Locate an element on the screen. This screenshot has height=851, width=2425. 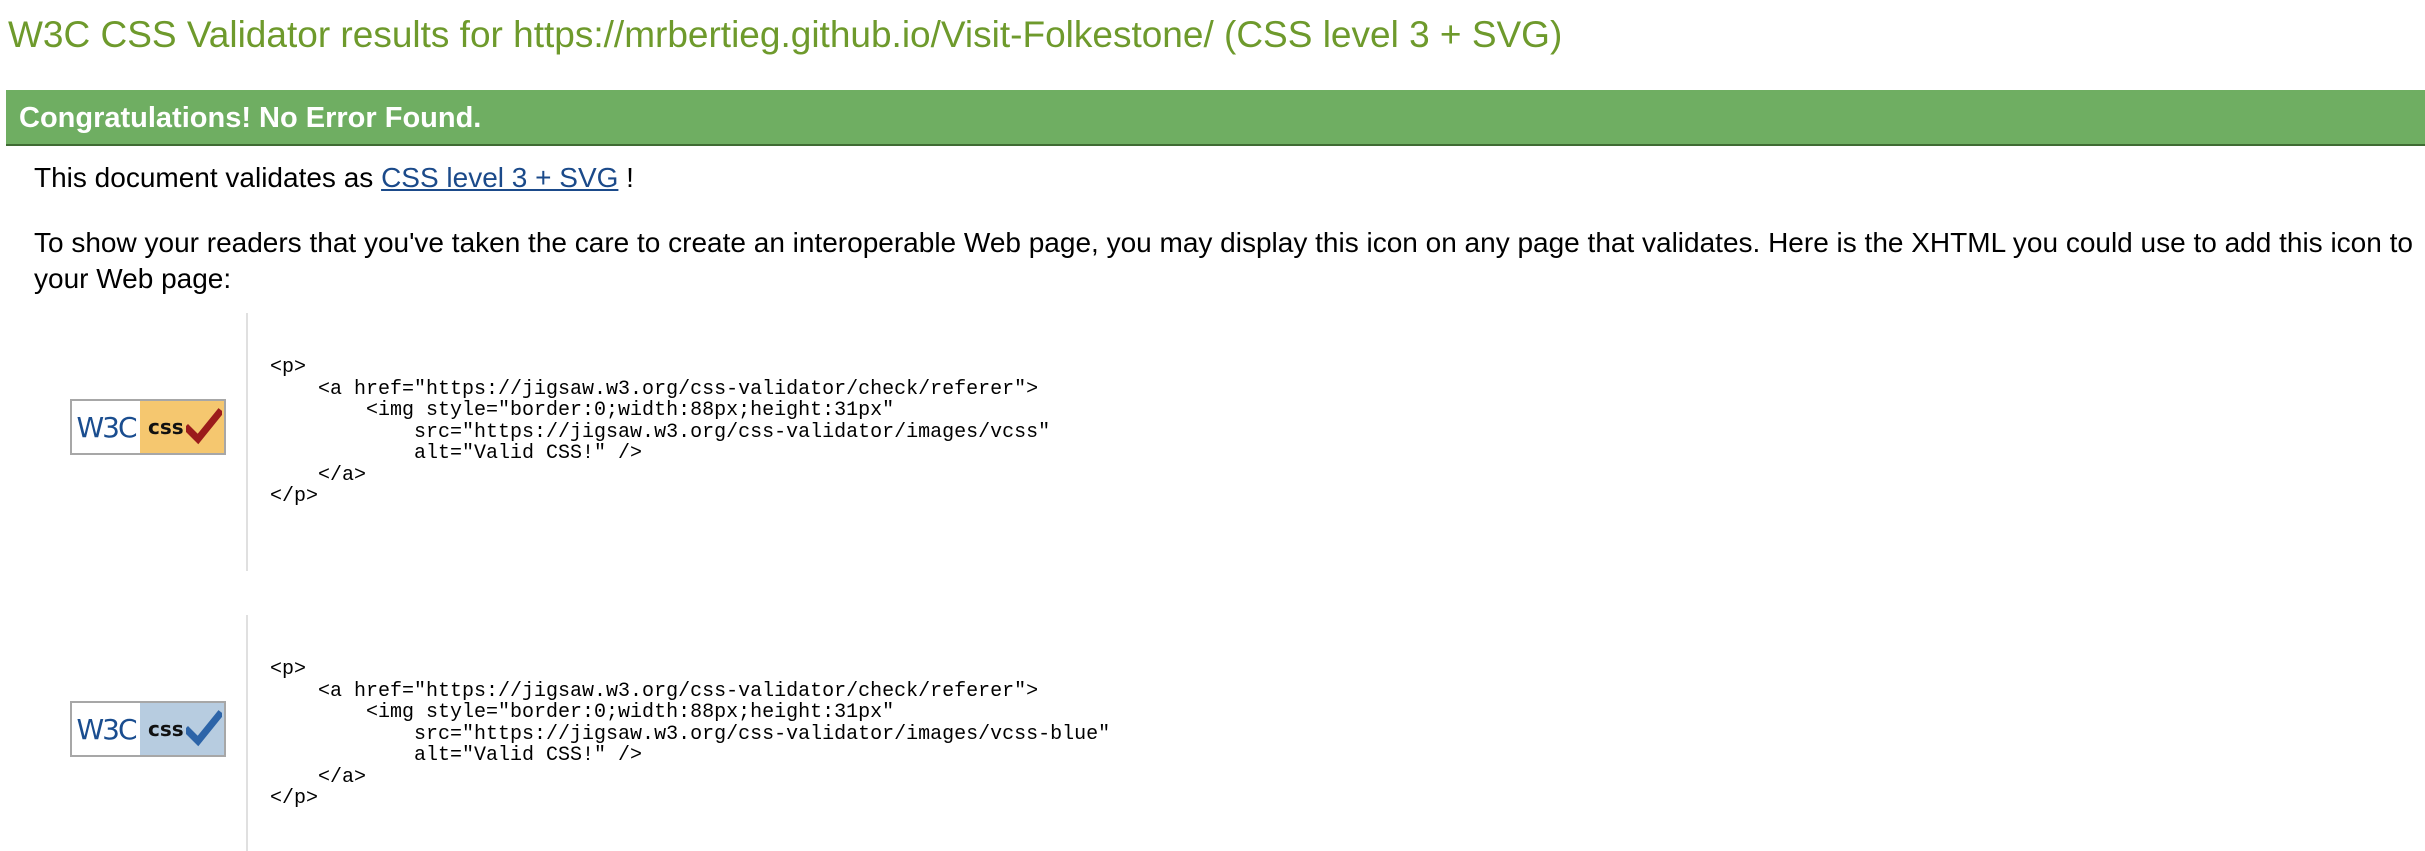
css-level-link: CSS level 3 + SVG is located at coordinates (499, 177).